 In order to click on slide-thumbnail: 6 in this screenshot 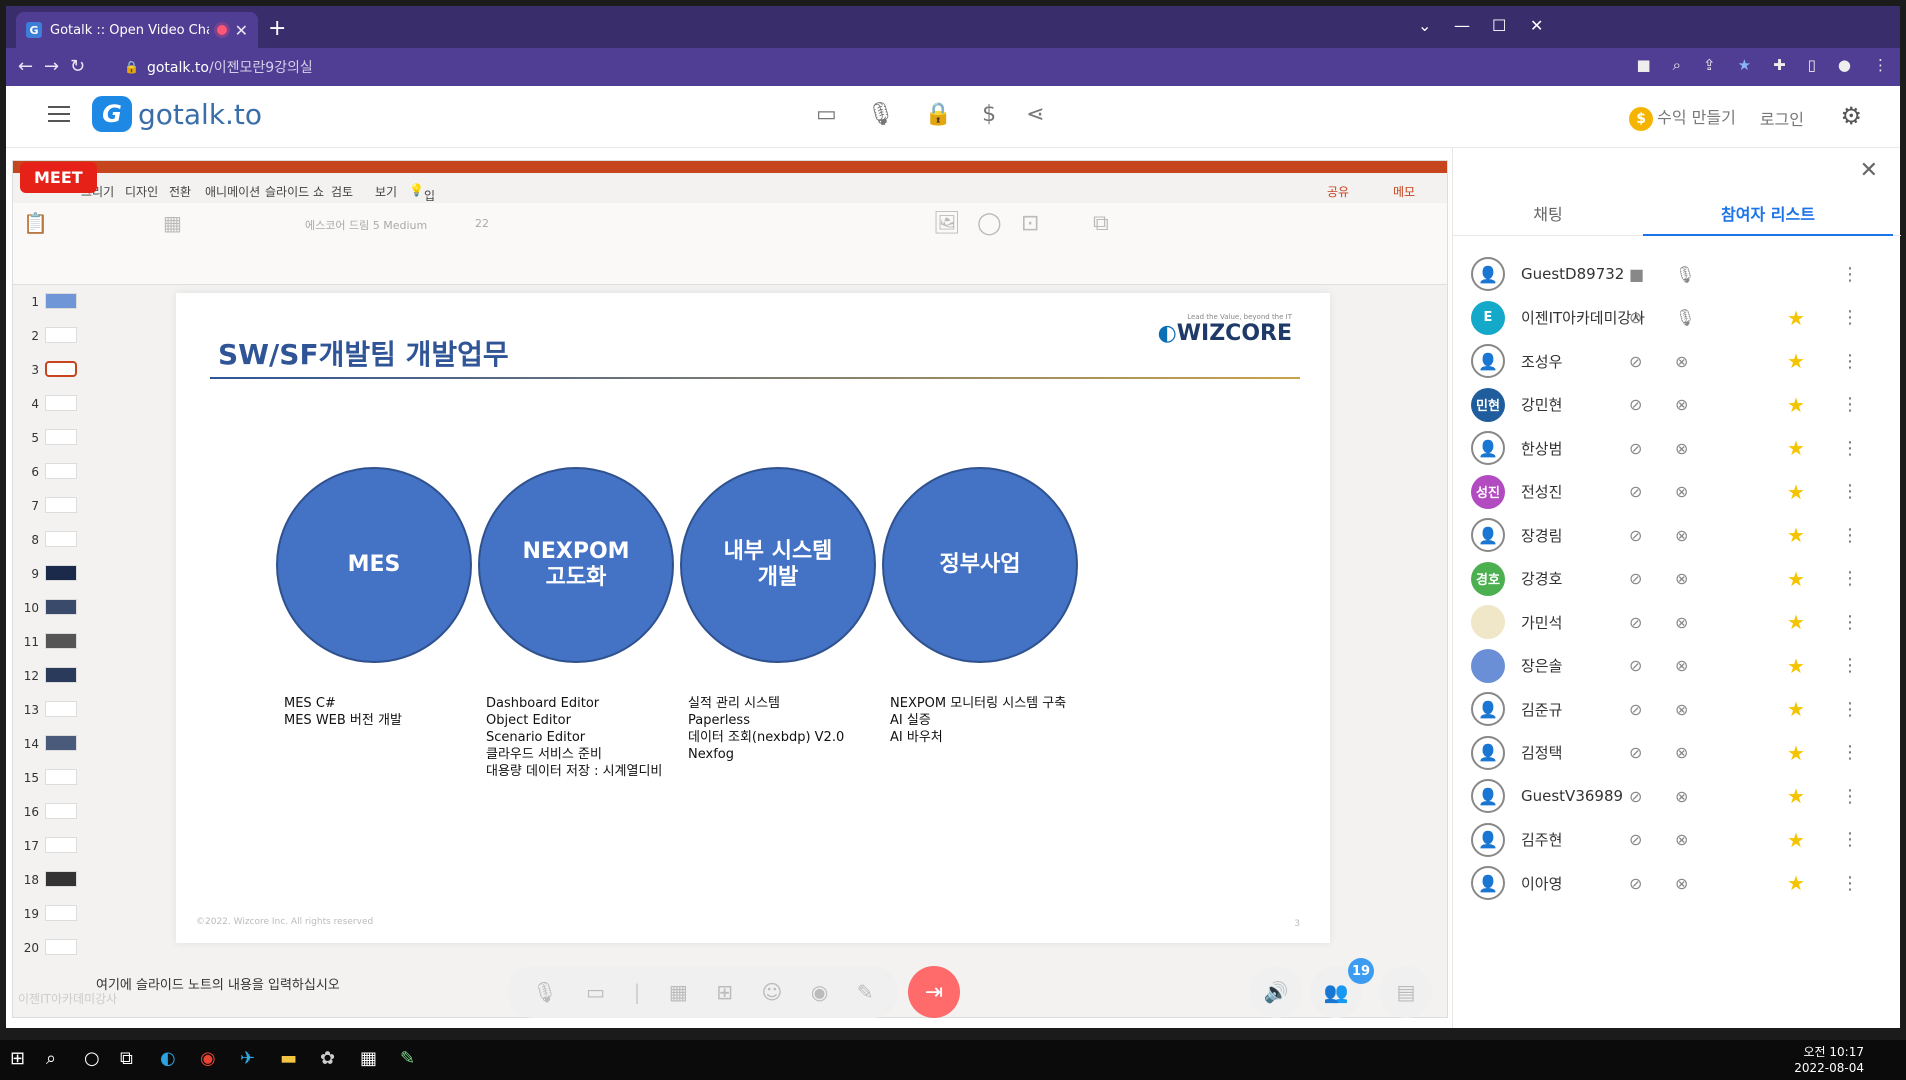, I will do `click(50, 474)`.